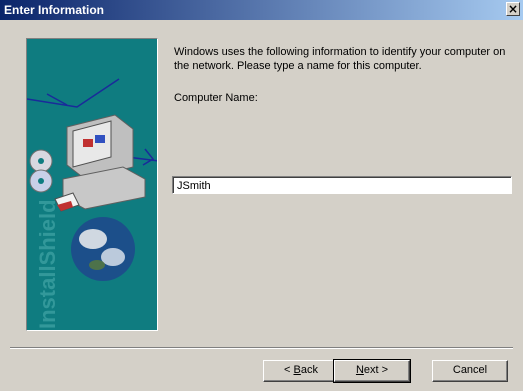 This screenshot has width=523, height=391. I want to click on title-bar: Enter Information ×, so click(261, 10).